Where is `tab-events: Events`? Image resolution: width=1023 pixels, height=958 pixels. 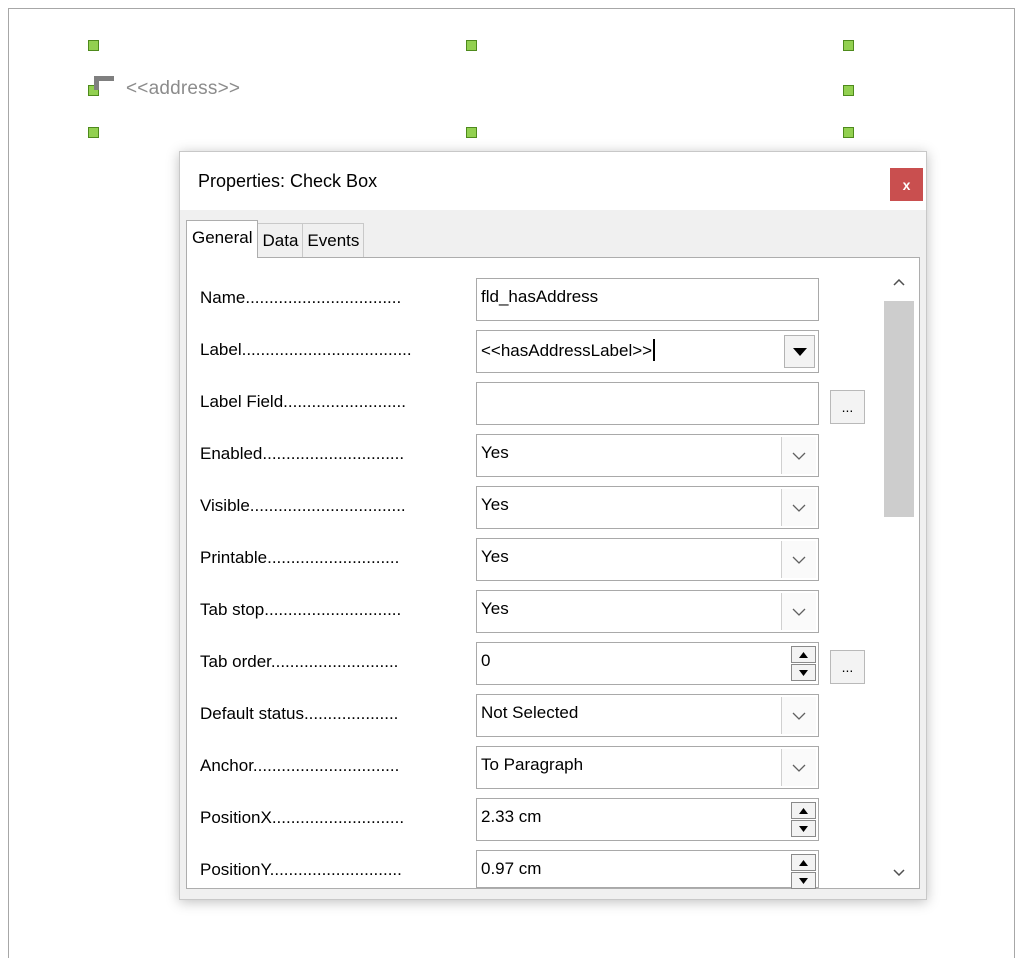
tab-events: Events is located at coordinates (333, 240).